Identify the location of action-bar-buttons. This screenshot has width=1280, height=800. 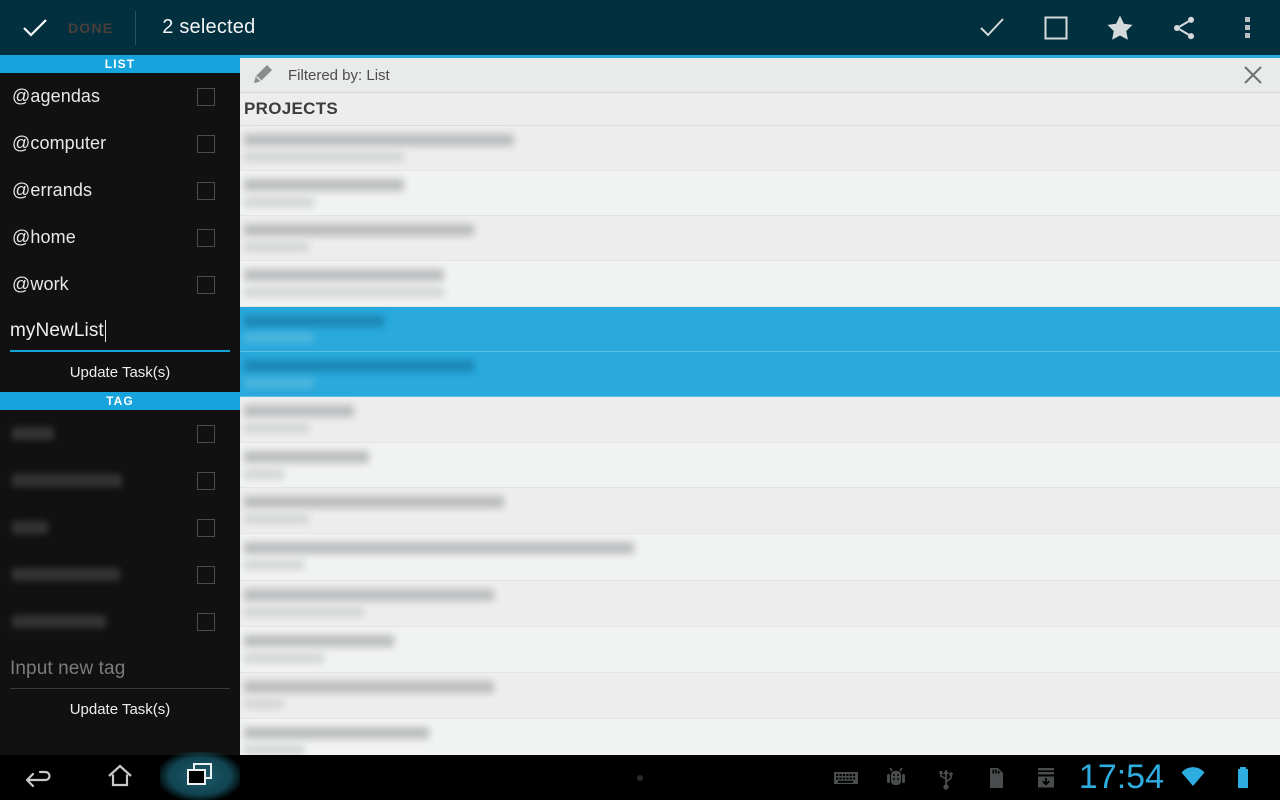
(1120, 27).